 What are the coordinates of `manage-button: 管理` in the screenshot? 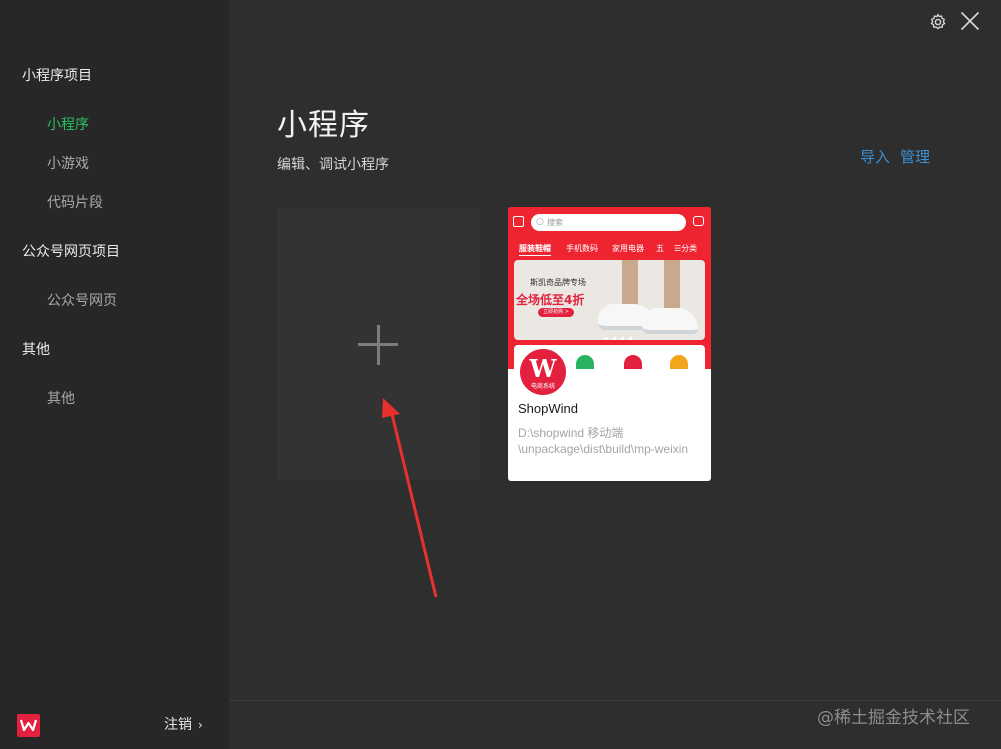 It's located at (915, 157).